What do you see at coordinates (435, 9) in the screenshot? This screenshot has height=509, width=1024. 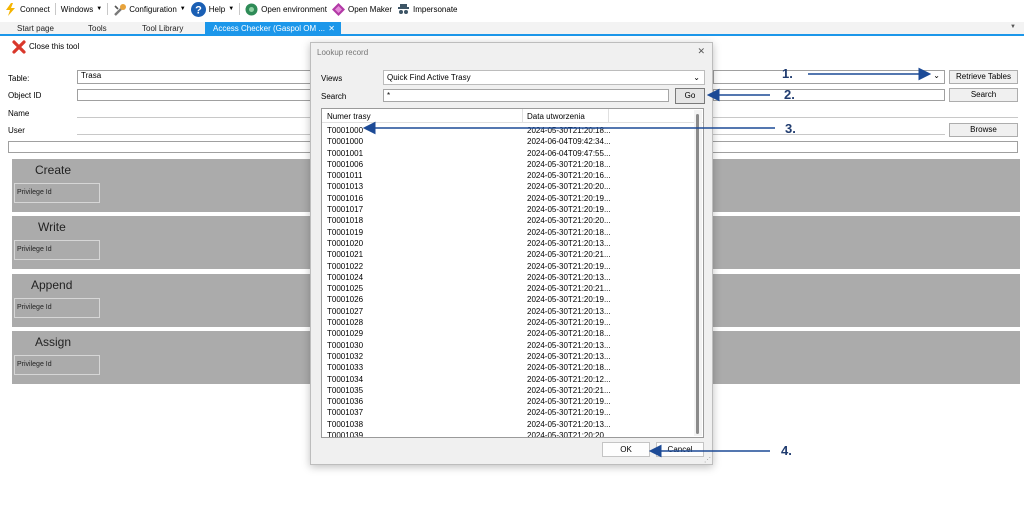 I see `impersonate-label: Impersonate` at bounding box center [435, 9].